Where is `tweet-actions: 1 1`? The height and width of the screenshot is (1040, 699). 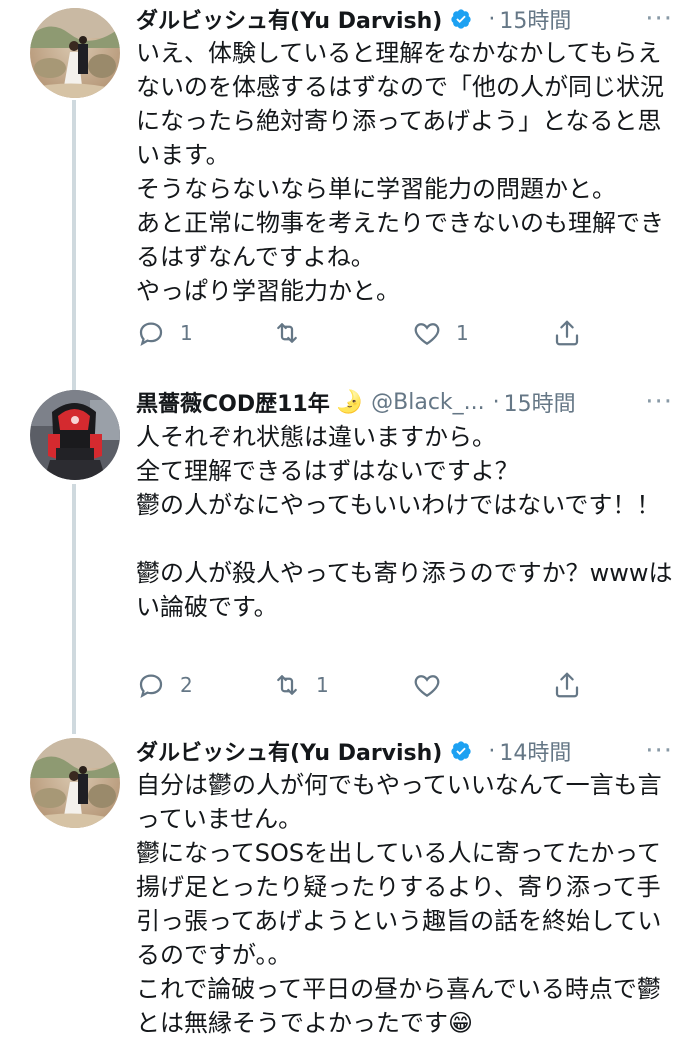
tweet-actions: 1 1 is located at coordinates (376, 333).